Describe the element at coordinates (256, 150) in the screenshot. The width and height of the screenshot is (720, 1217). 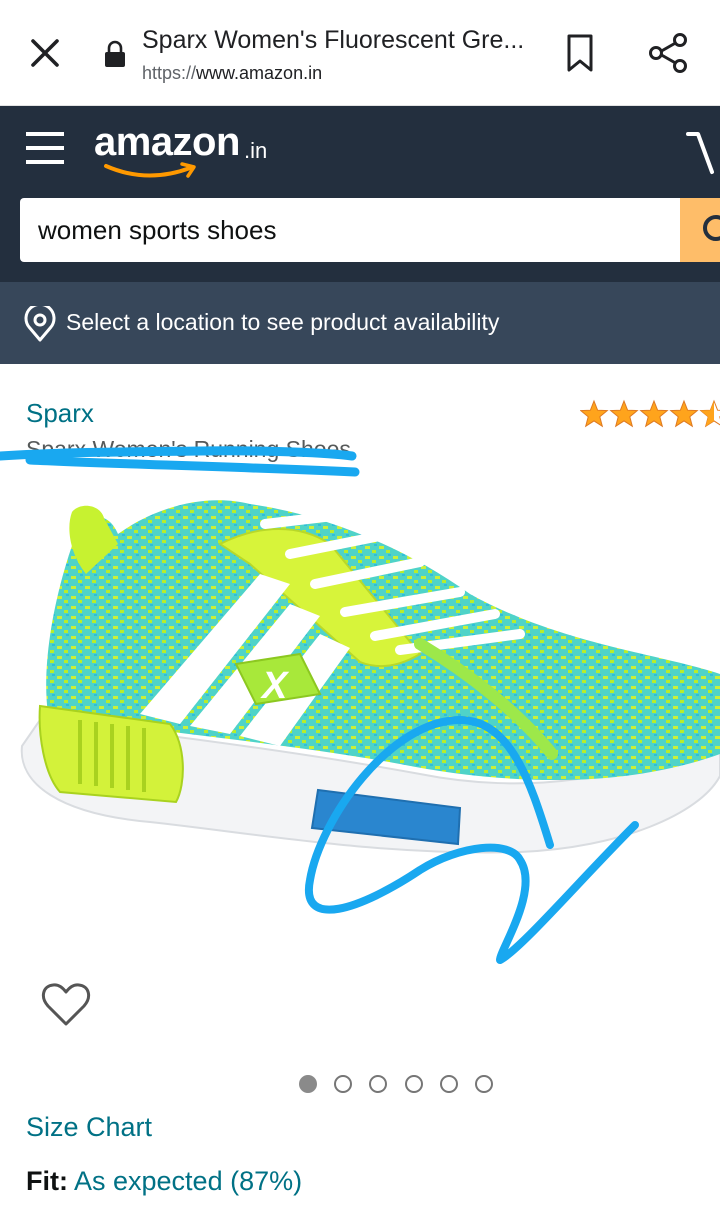
I see `logo-tld: .in` at that location.